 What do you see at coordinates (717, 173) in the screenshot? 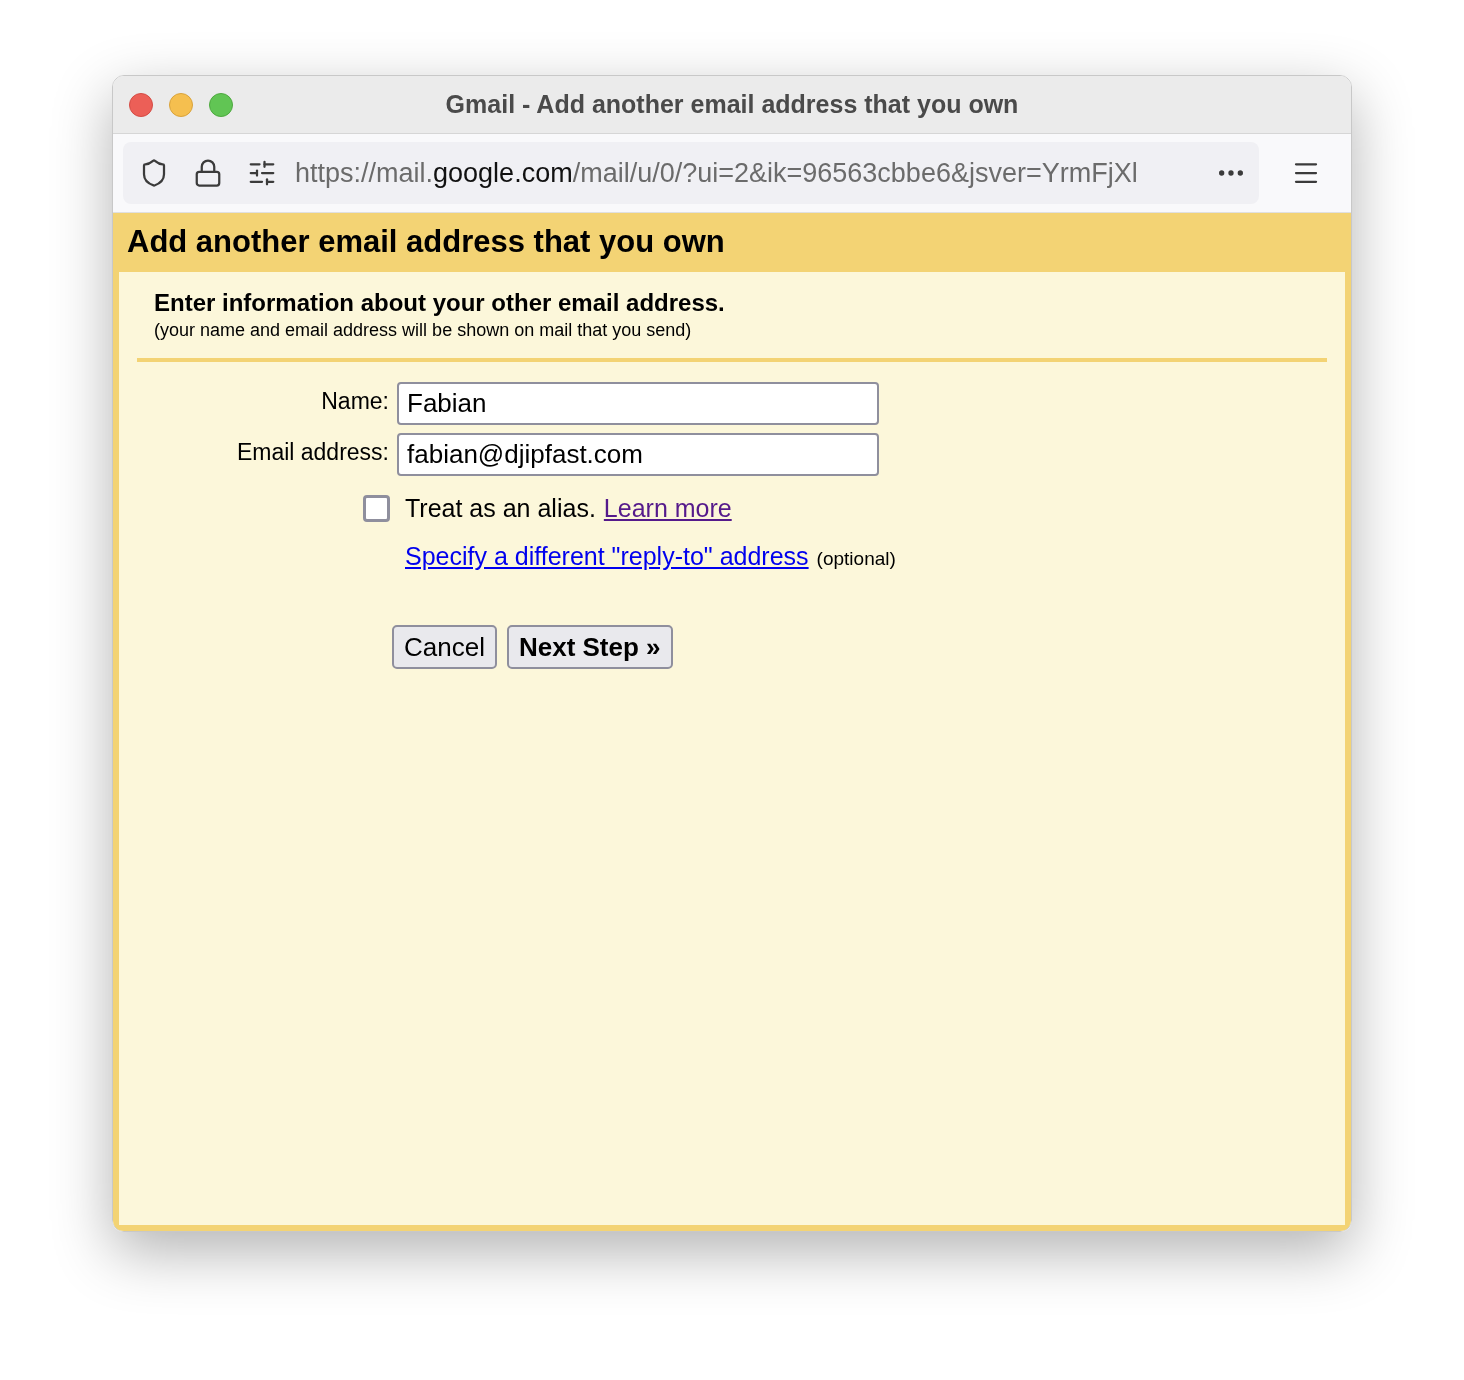
I see `url-text: https://mail.google.com/mail/u/0/?ui=2&ik=96563cbbe6&jsver=YrmFjXl` at bounding box center [717, 173].